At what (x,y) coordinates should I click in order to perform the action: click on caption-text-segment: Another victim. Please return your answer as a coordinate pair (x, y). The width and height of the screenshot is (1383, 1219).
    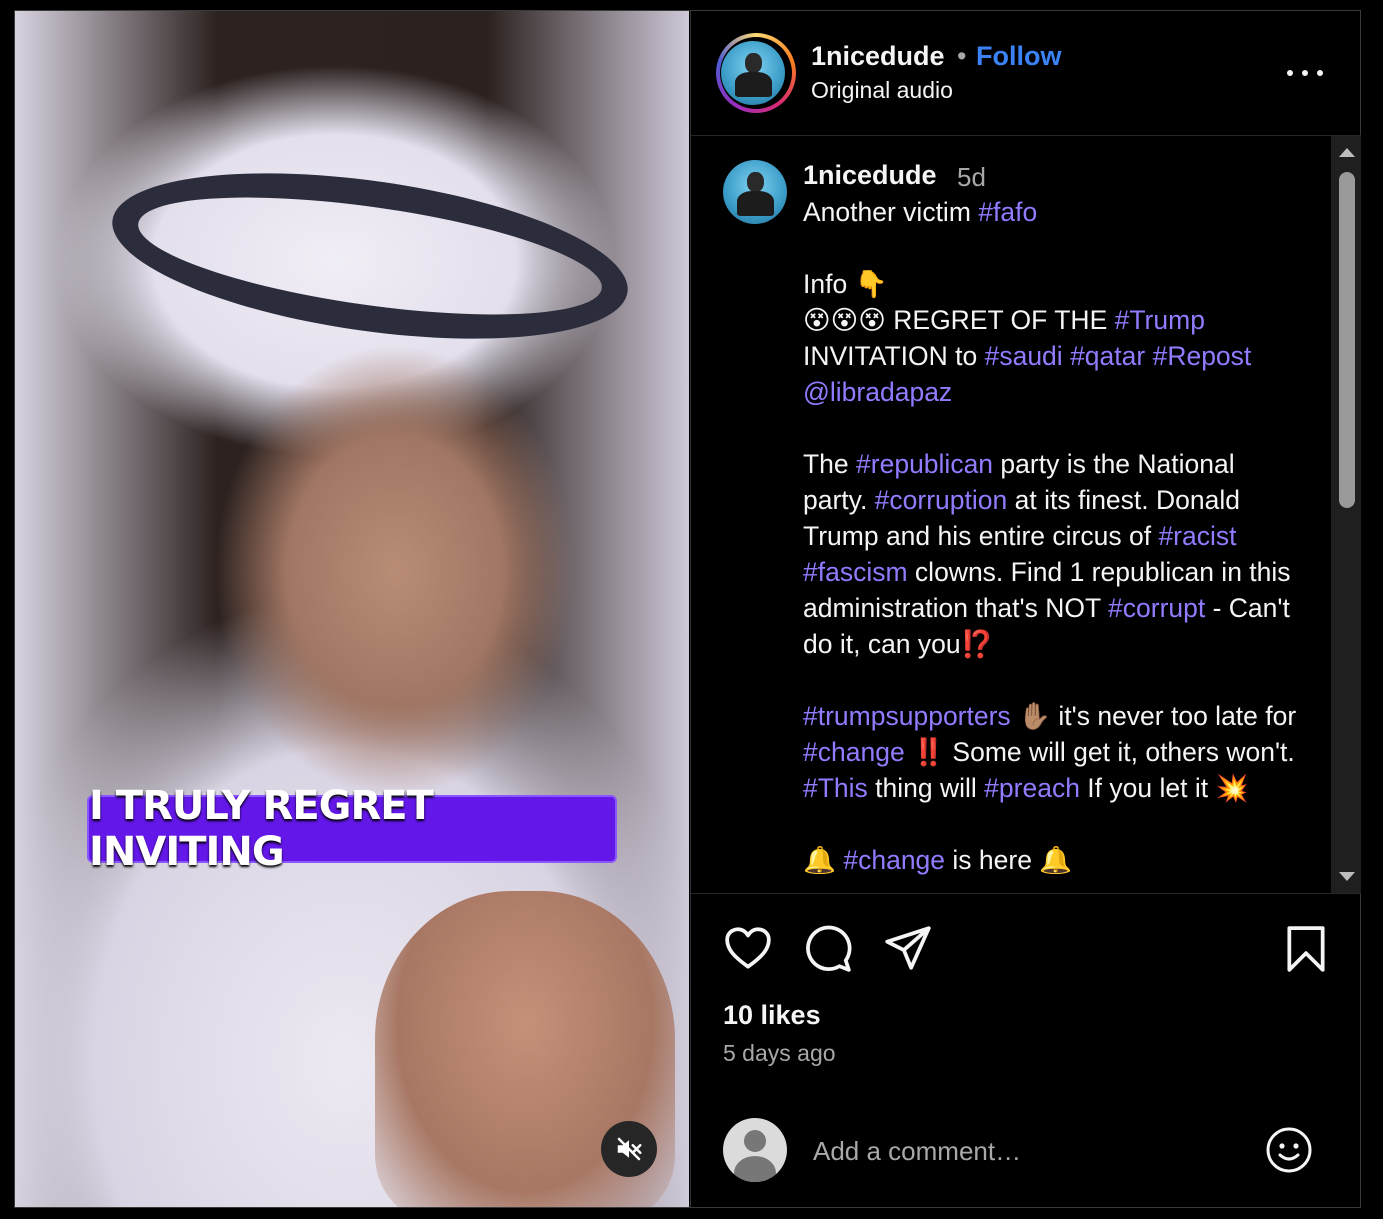
    Looking at the image, I should click on (891, 212).